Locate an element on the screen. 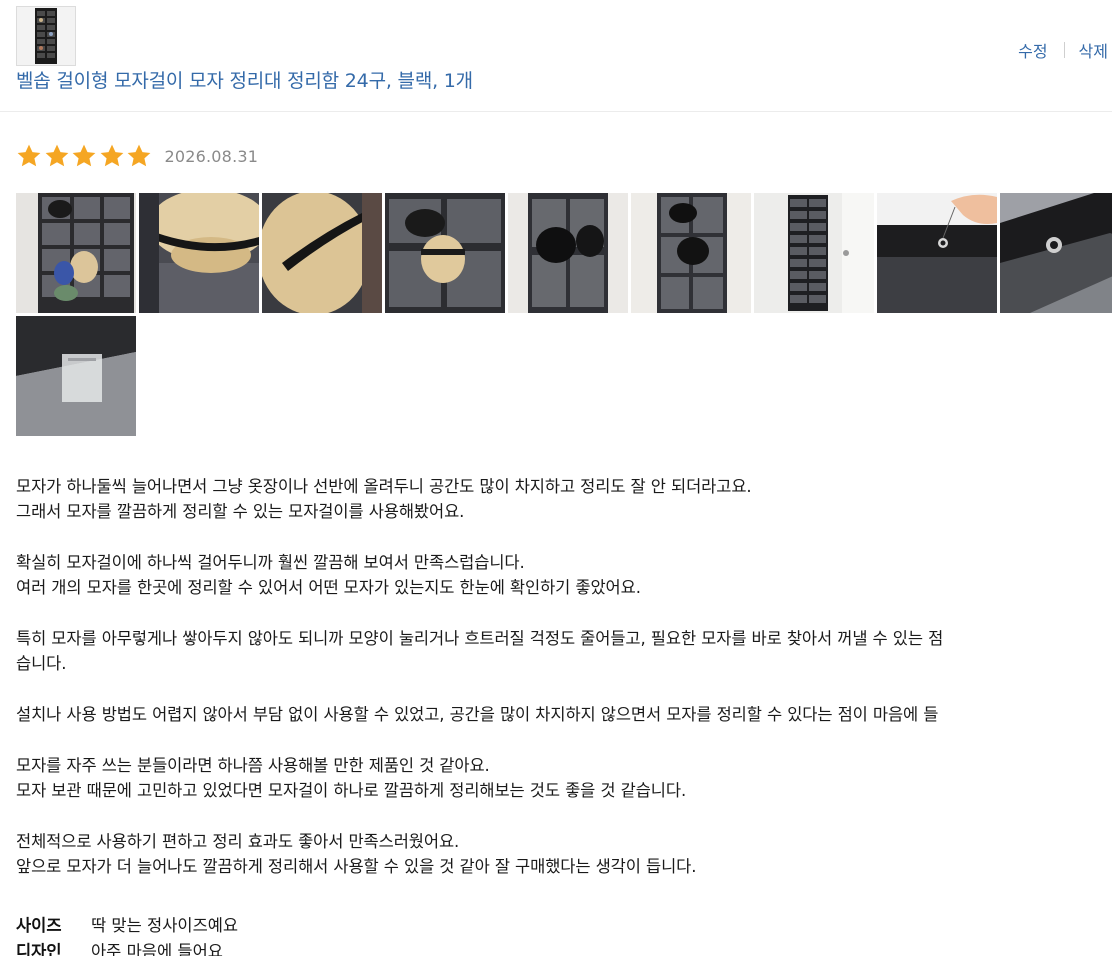  survey-row: 사이즈 딱 맞는 정사이즈예요 is located at coordinates (127, 926).